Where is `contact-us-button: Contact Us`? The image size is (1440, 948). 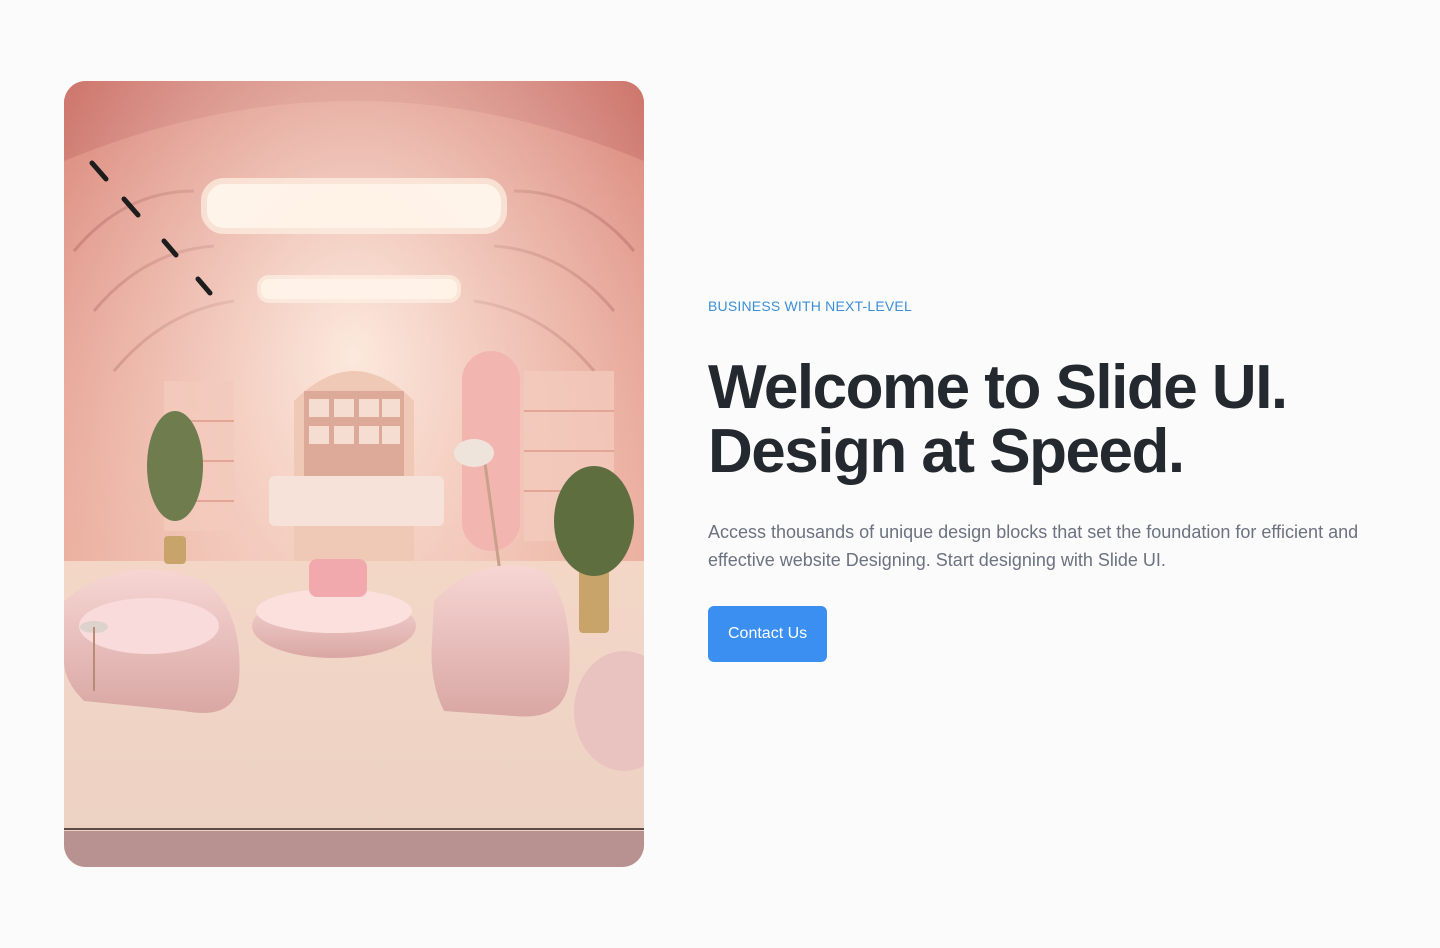
contact-us-button: Contact Us is located at coordinates (768, 634).